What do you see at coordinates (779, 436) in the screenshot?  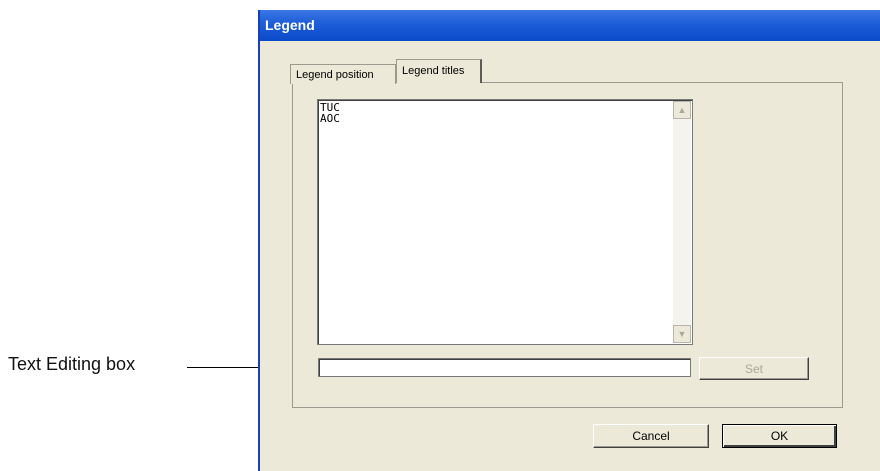 I see `ok-button: OK` at bounding box center [779, 436].